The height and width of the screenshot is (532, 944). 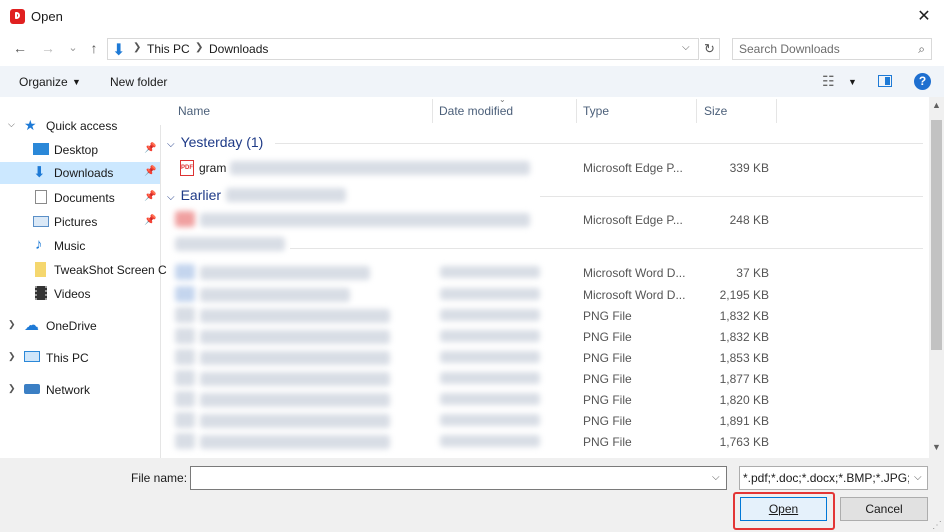 I want to click on file-size: 1,820 KB, so click(x=744, y=400).